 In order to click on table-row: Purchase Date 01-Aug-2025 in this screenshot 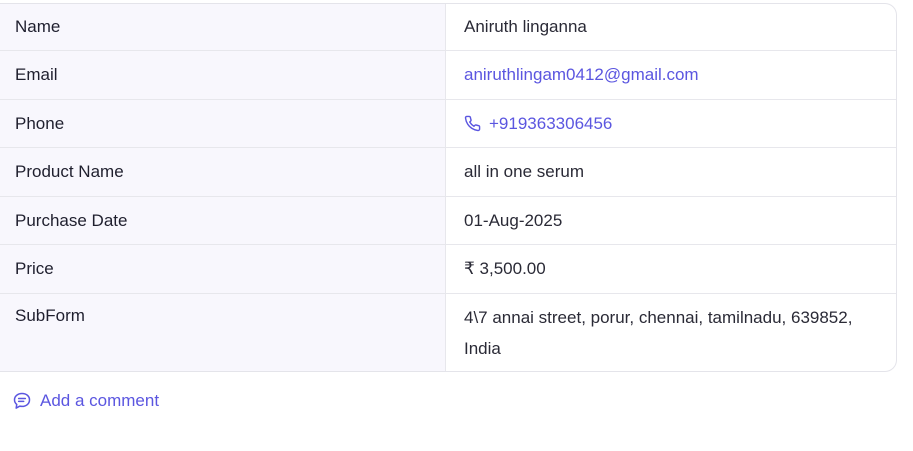, I will do `click(448, 221)`.